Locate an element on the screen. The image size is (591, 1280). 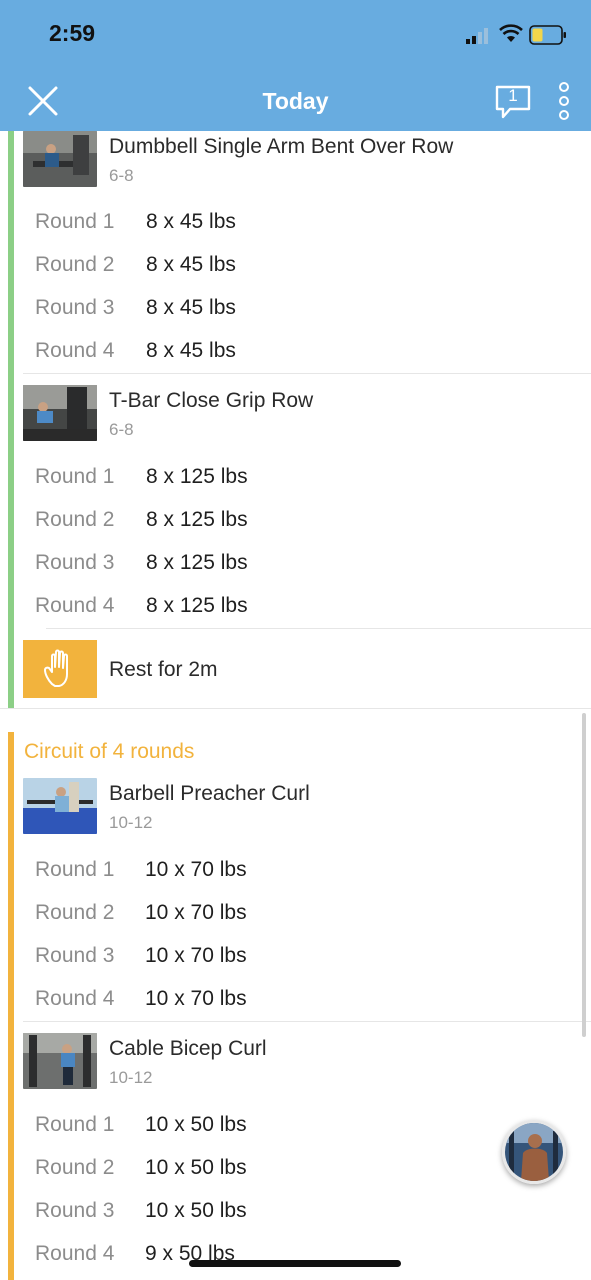
hand-icon is located at coordinates (56, 668).